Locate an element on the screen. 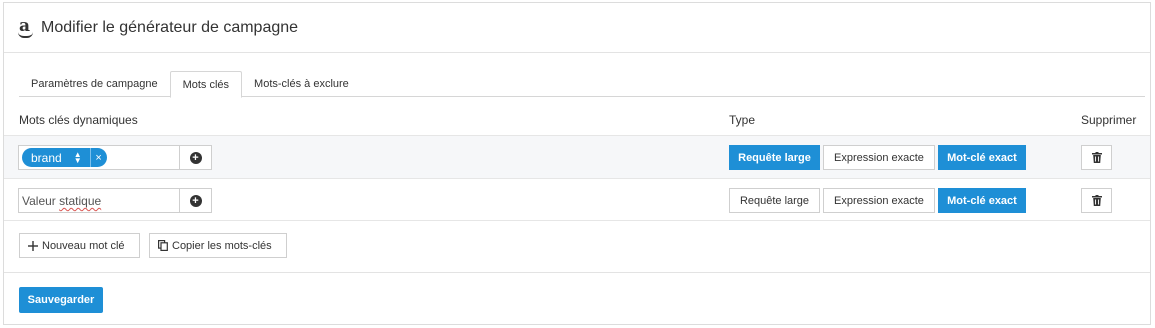 The height and width of the screenshot is (328, 1155). sort-arrows-icon: ▲ ▼ is located at coordinates (78, 157).